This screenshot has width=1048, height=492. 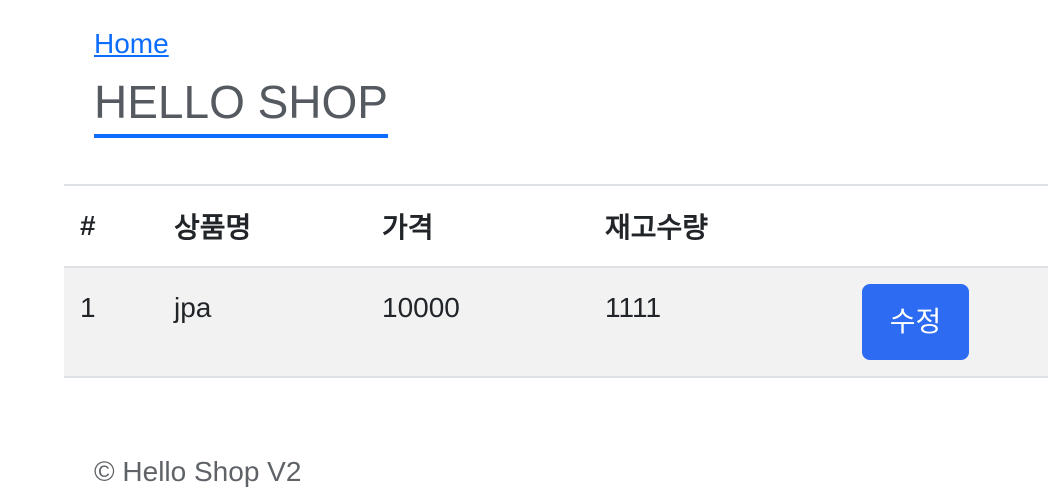 What do you see at coordinates (633, 307) in the screenshot?
I see `cell-stock-quantity: 1111` at bounding box center [633, 307].